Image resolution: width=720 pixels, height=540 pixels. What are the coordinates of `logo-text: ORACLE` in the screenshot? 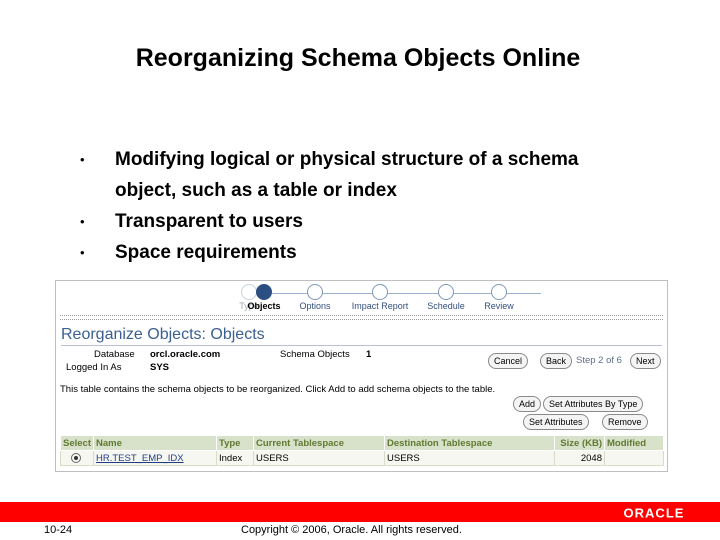 It's located at (654, 512).